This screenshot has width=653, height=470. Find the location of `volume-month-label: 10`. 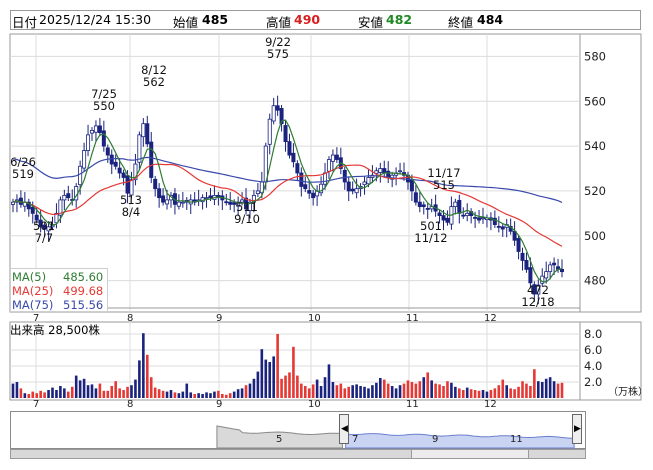

volume-month-label: 10 is located at coordinates (314, 404).